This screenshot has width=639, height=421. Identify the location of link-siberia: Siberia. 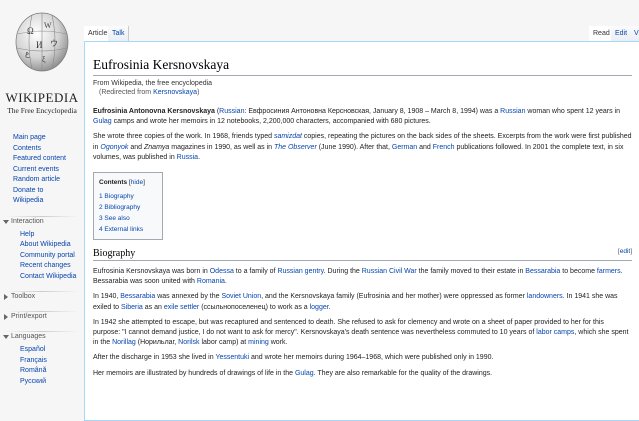
(132, 307).